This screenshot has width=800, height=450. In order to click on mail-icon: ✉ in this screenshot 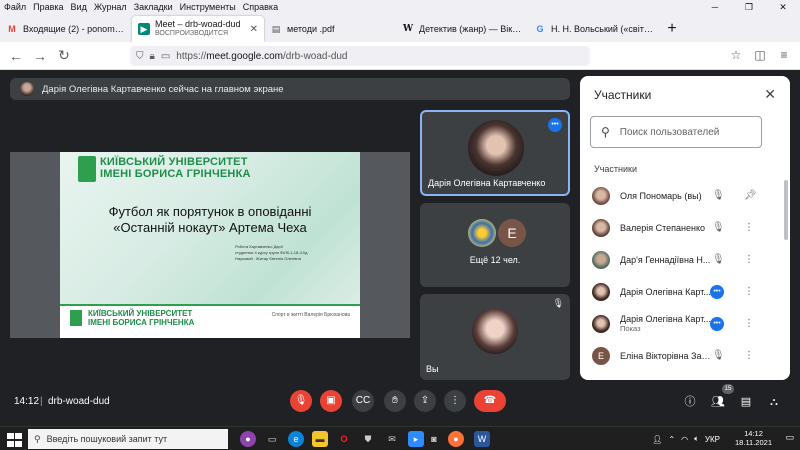, I will do `click(392, 439)`.